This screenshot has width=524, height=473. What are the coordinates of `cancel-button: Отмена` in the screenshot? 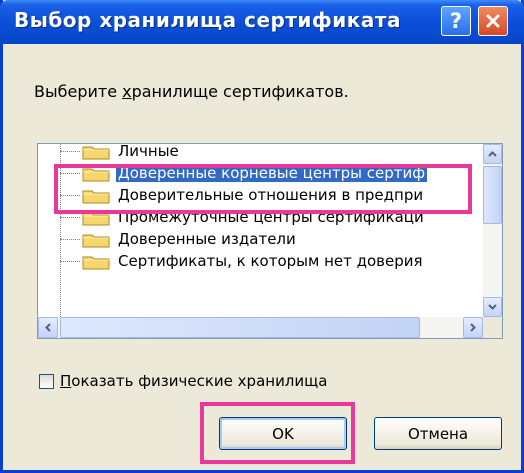 It's located at (438, 433).